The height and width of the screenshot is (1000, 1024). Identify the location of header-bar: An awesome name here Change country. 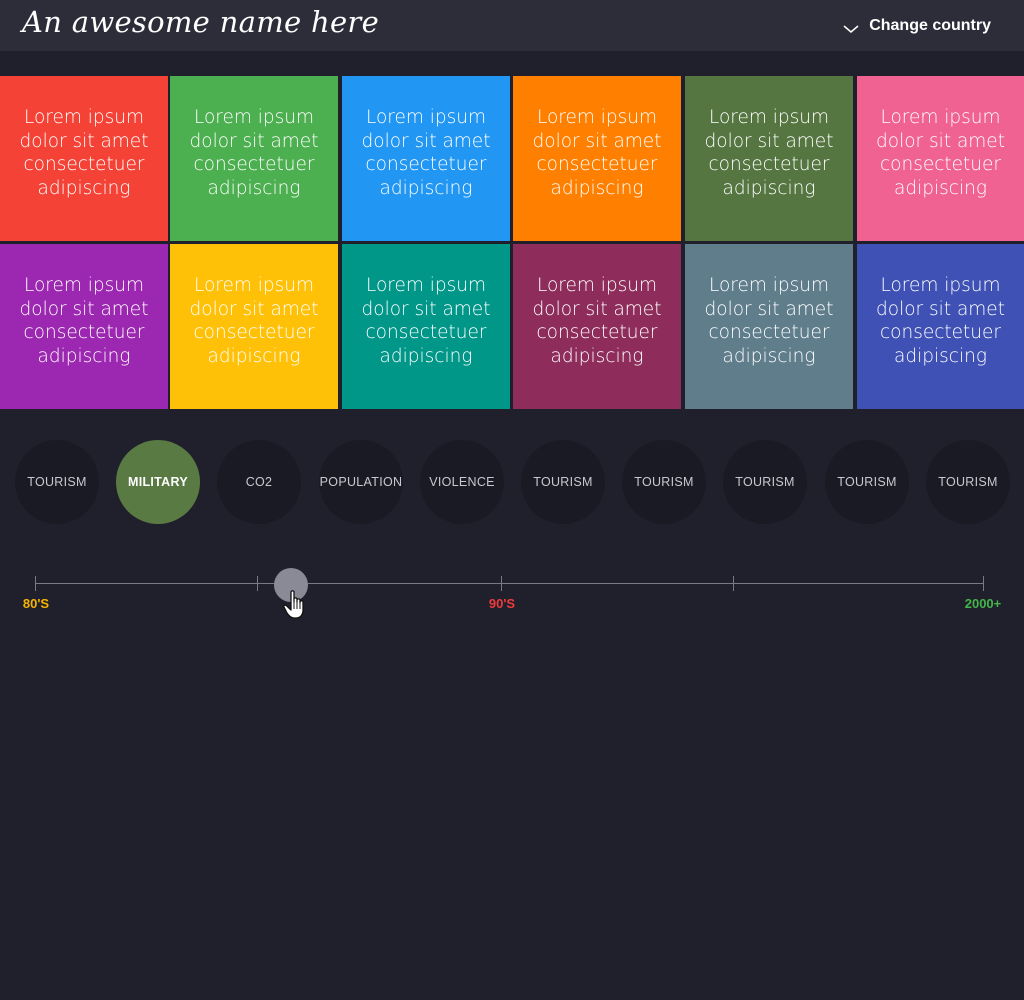
(512, 25).